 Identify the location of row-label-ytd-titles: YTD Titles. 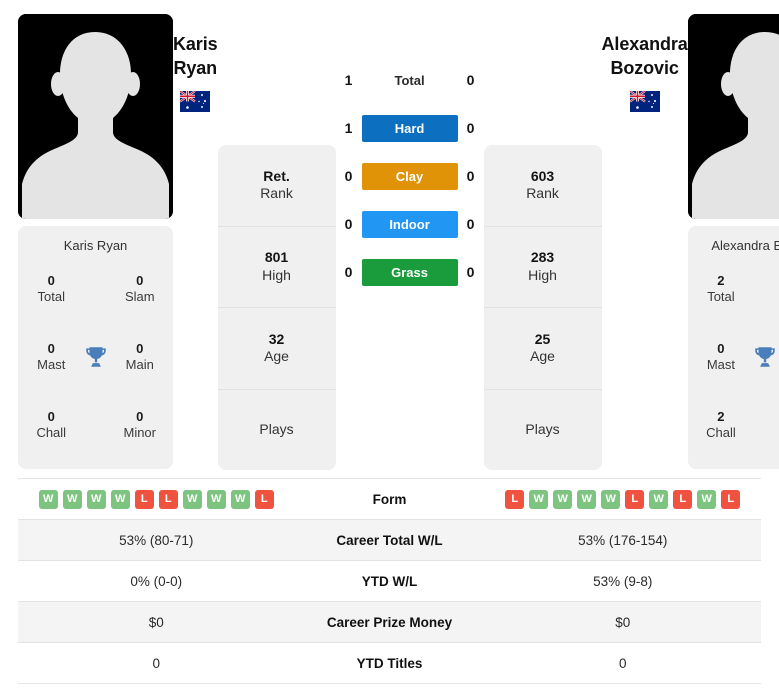
(389, 663).